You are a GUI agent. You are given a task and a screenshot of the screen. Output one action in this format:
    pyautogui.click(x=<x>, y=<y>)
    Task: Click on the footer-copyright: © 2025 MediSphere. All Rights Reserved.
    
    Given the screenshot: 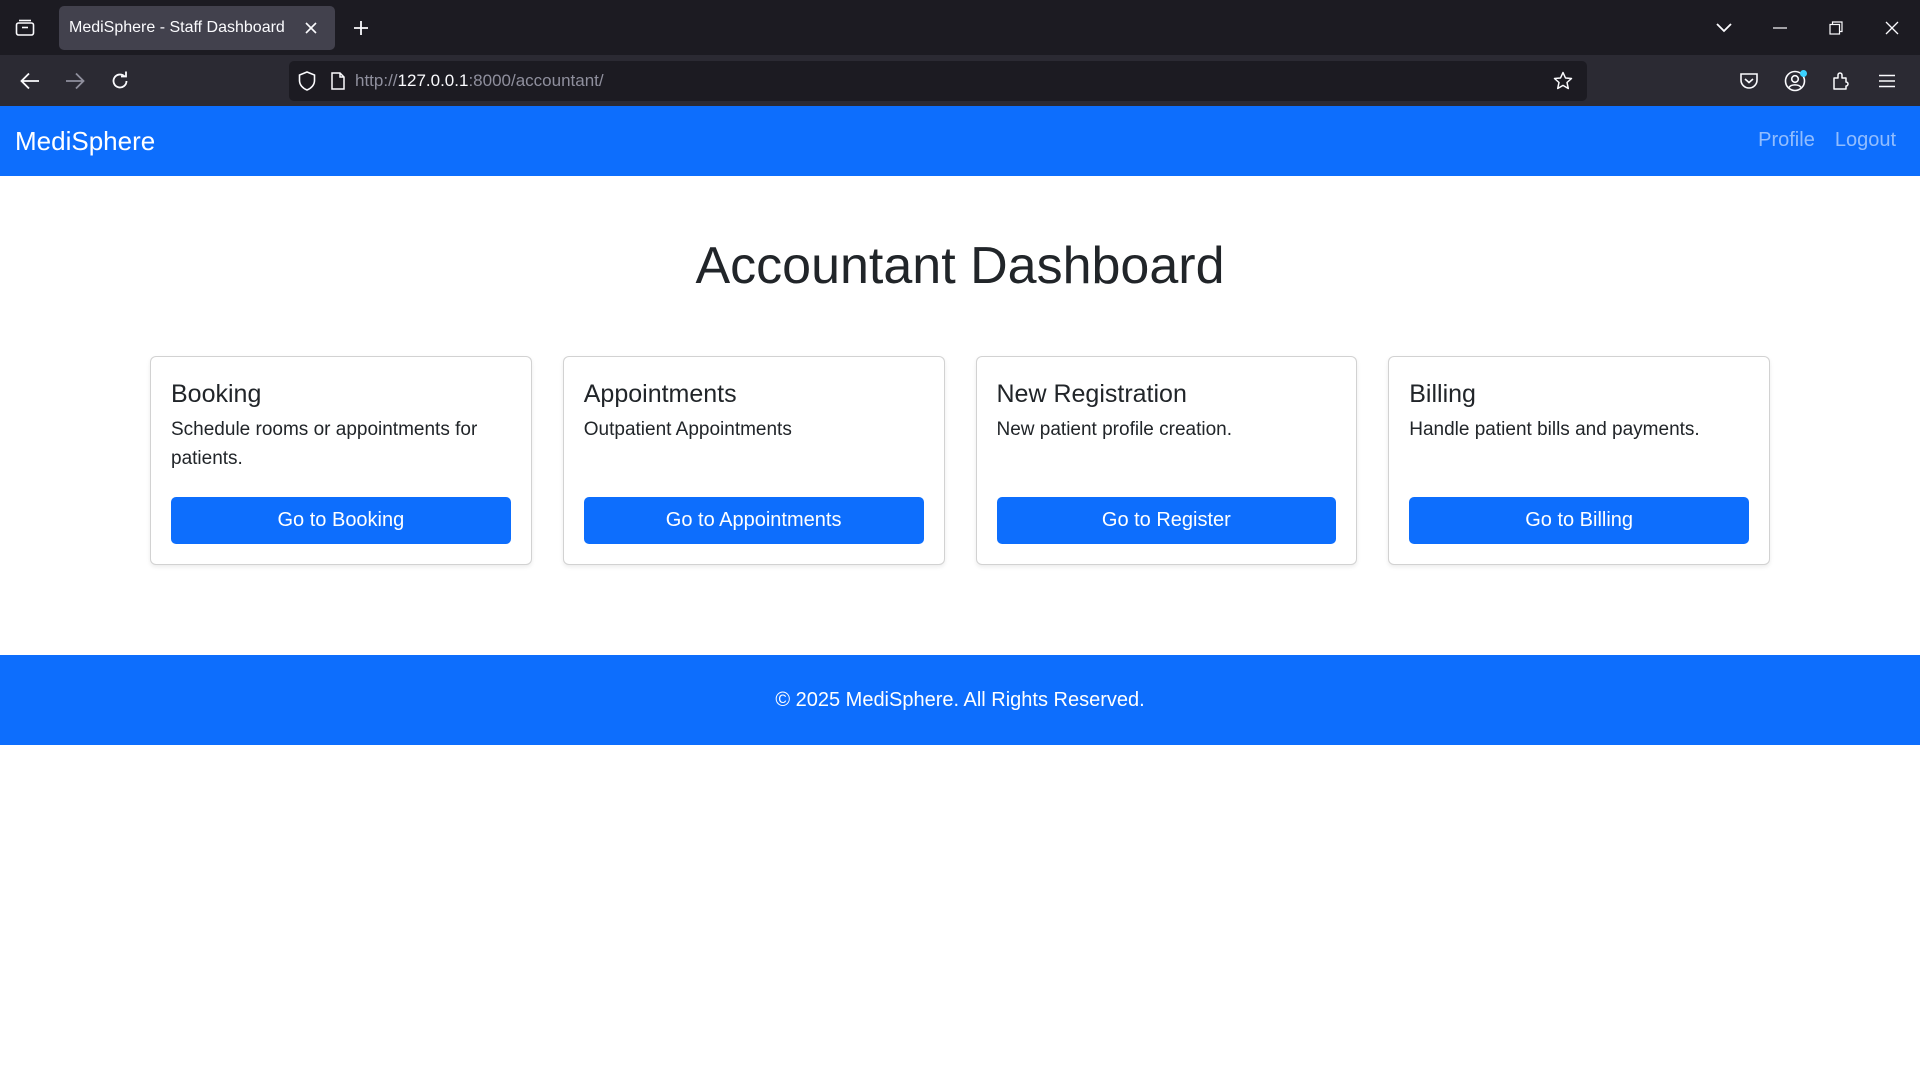 What is the action you would take?
    pyautogui.click(x=960, y=699)
    